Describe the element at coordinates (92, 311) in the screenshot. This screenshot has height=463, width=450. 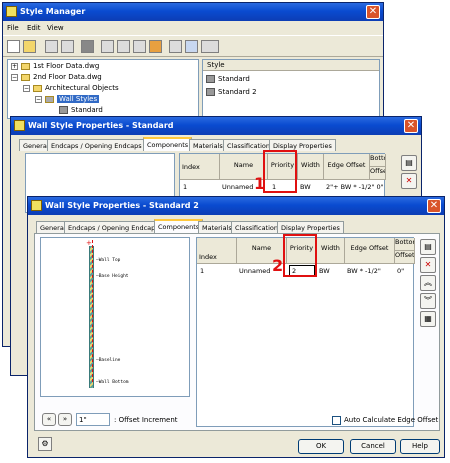
I see `baseline-line` at that location.